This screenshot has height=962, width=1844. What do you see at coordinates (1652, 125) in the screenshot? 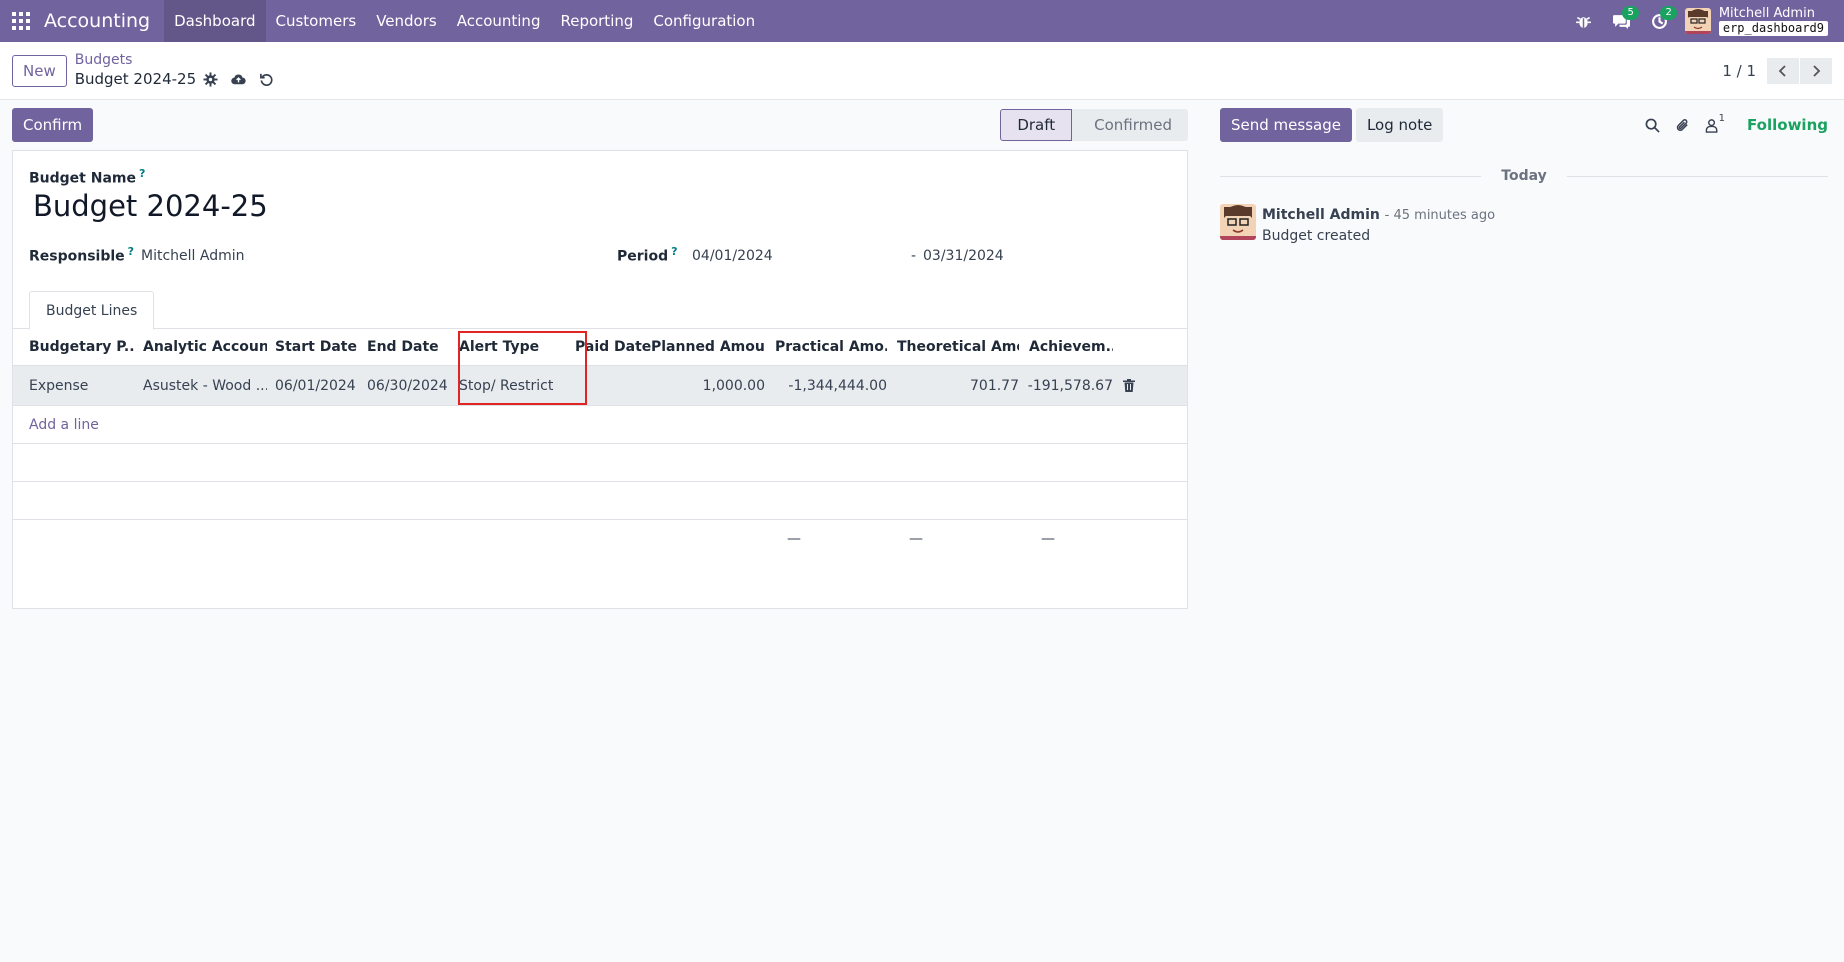
I see `search-icon` at bounding box center [1652, 125].